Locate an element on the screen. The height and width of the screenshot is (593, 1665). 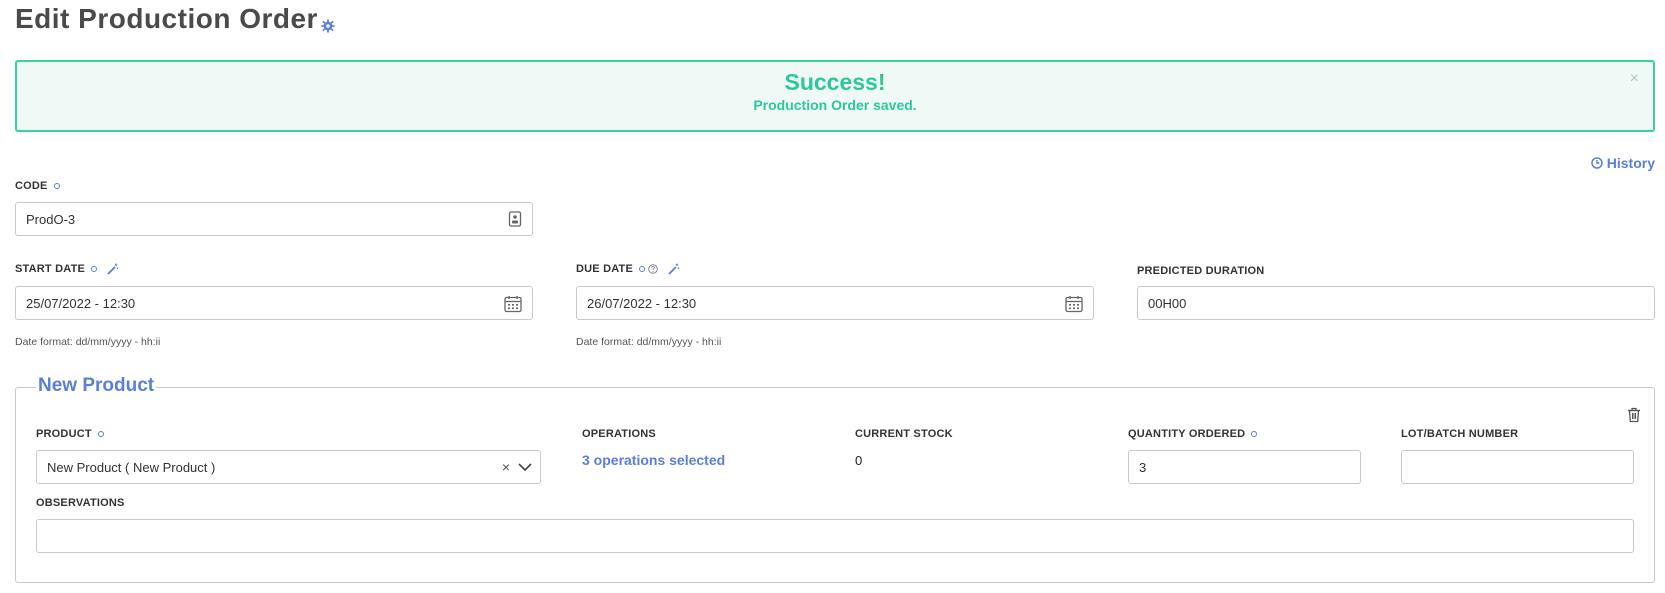
product-value: New Product ( New Product ) is located at coordinates (131, 467).